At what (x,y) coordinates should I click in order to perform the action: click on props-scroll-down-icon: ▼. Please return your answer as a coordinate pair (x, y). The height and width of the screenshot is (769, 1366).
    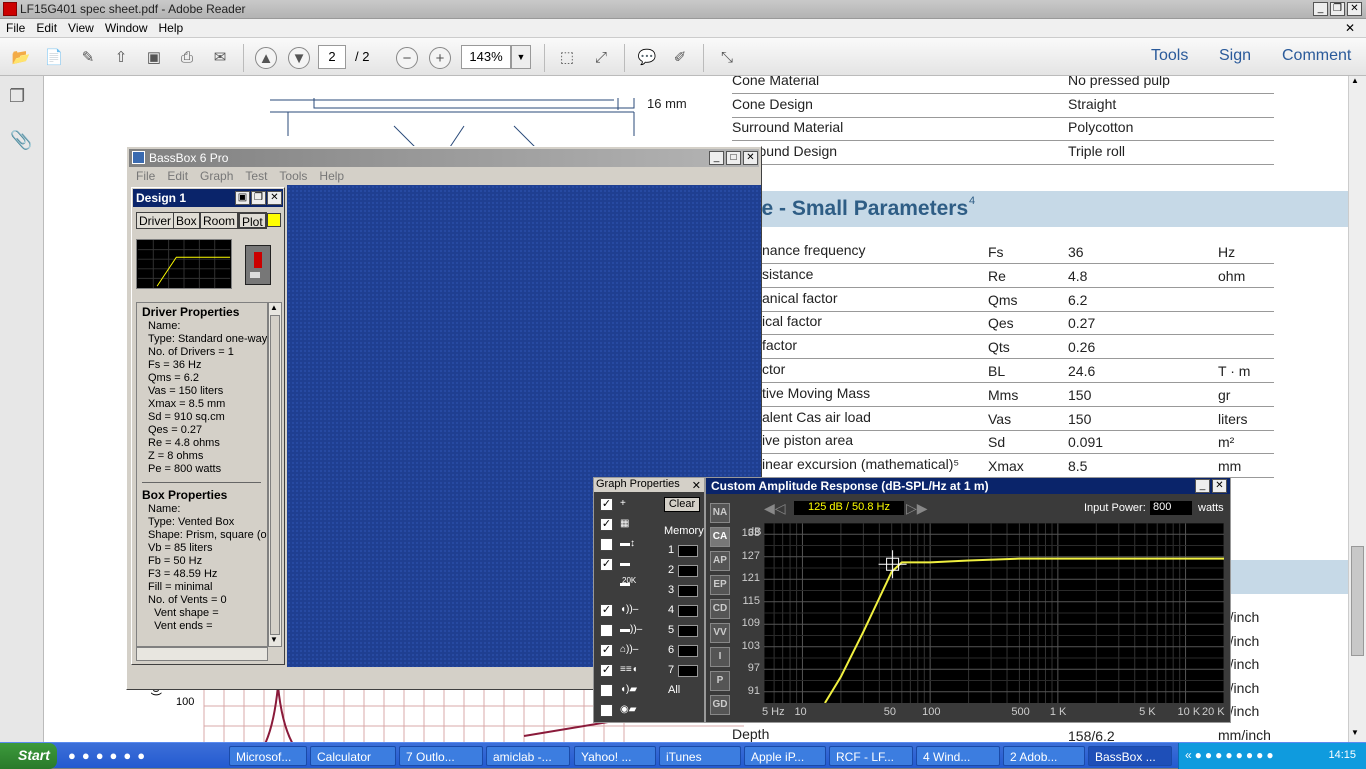
    Looking at the image, I should click on (274, 639).